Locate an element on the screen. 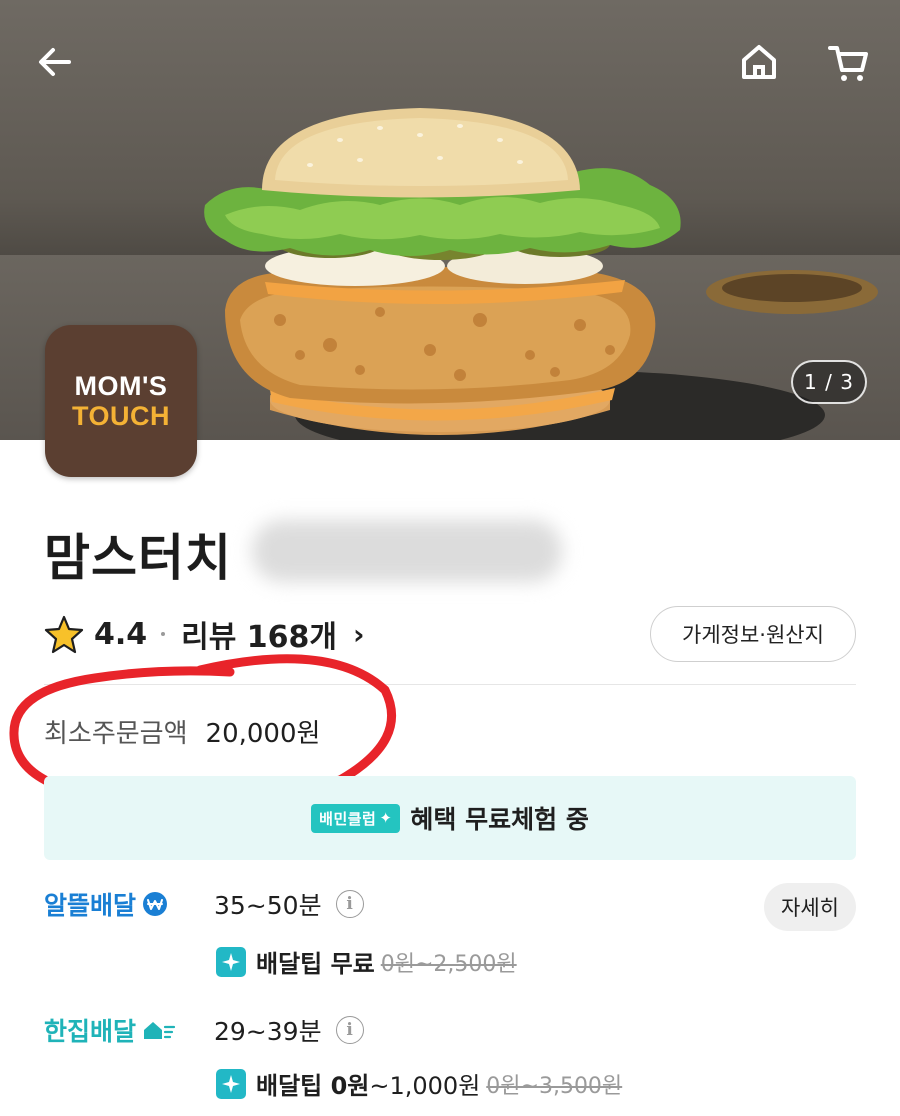  detail-button: 자세히 is located at coordinates (810, 907).